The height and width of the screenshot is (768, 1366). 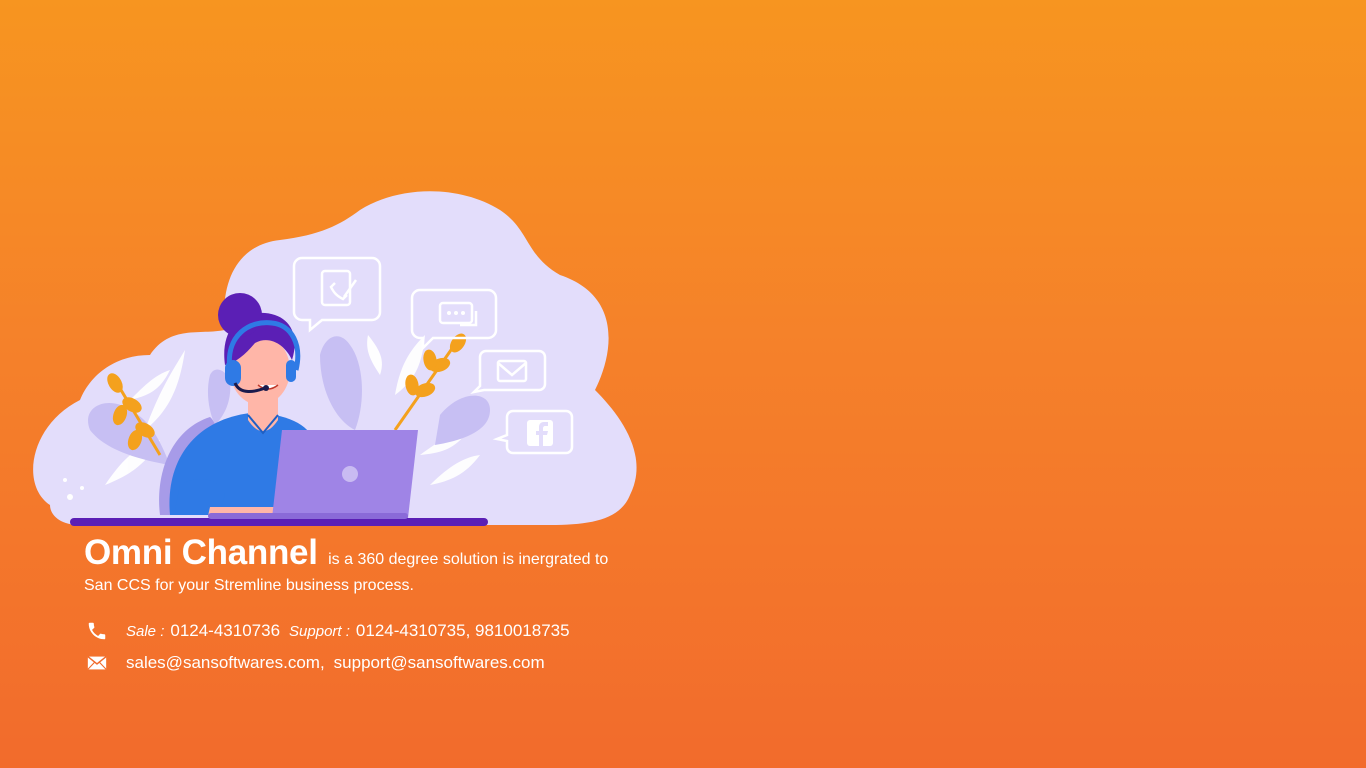 What do you see at coordinates (279, 522) in the screenshot?
I see `desk` at bounding box center [279, 522].